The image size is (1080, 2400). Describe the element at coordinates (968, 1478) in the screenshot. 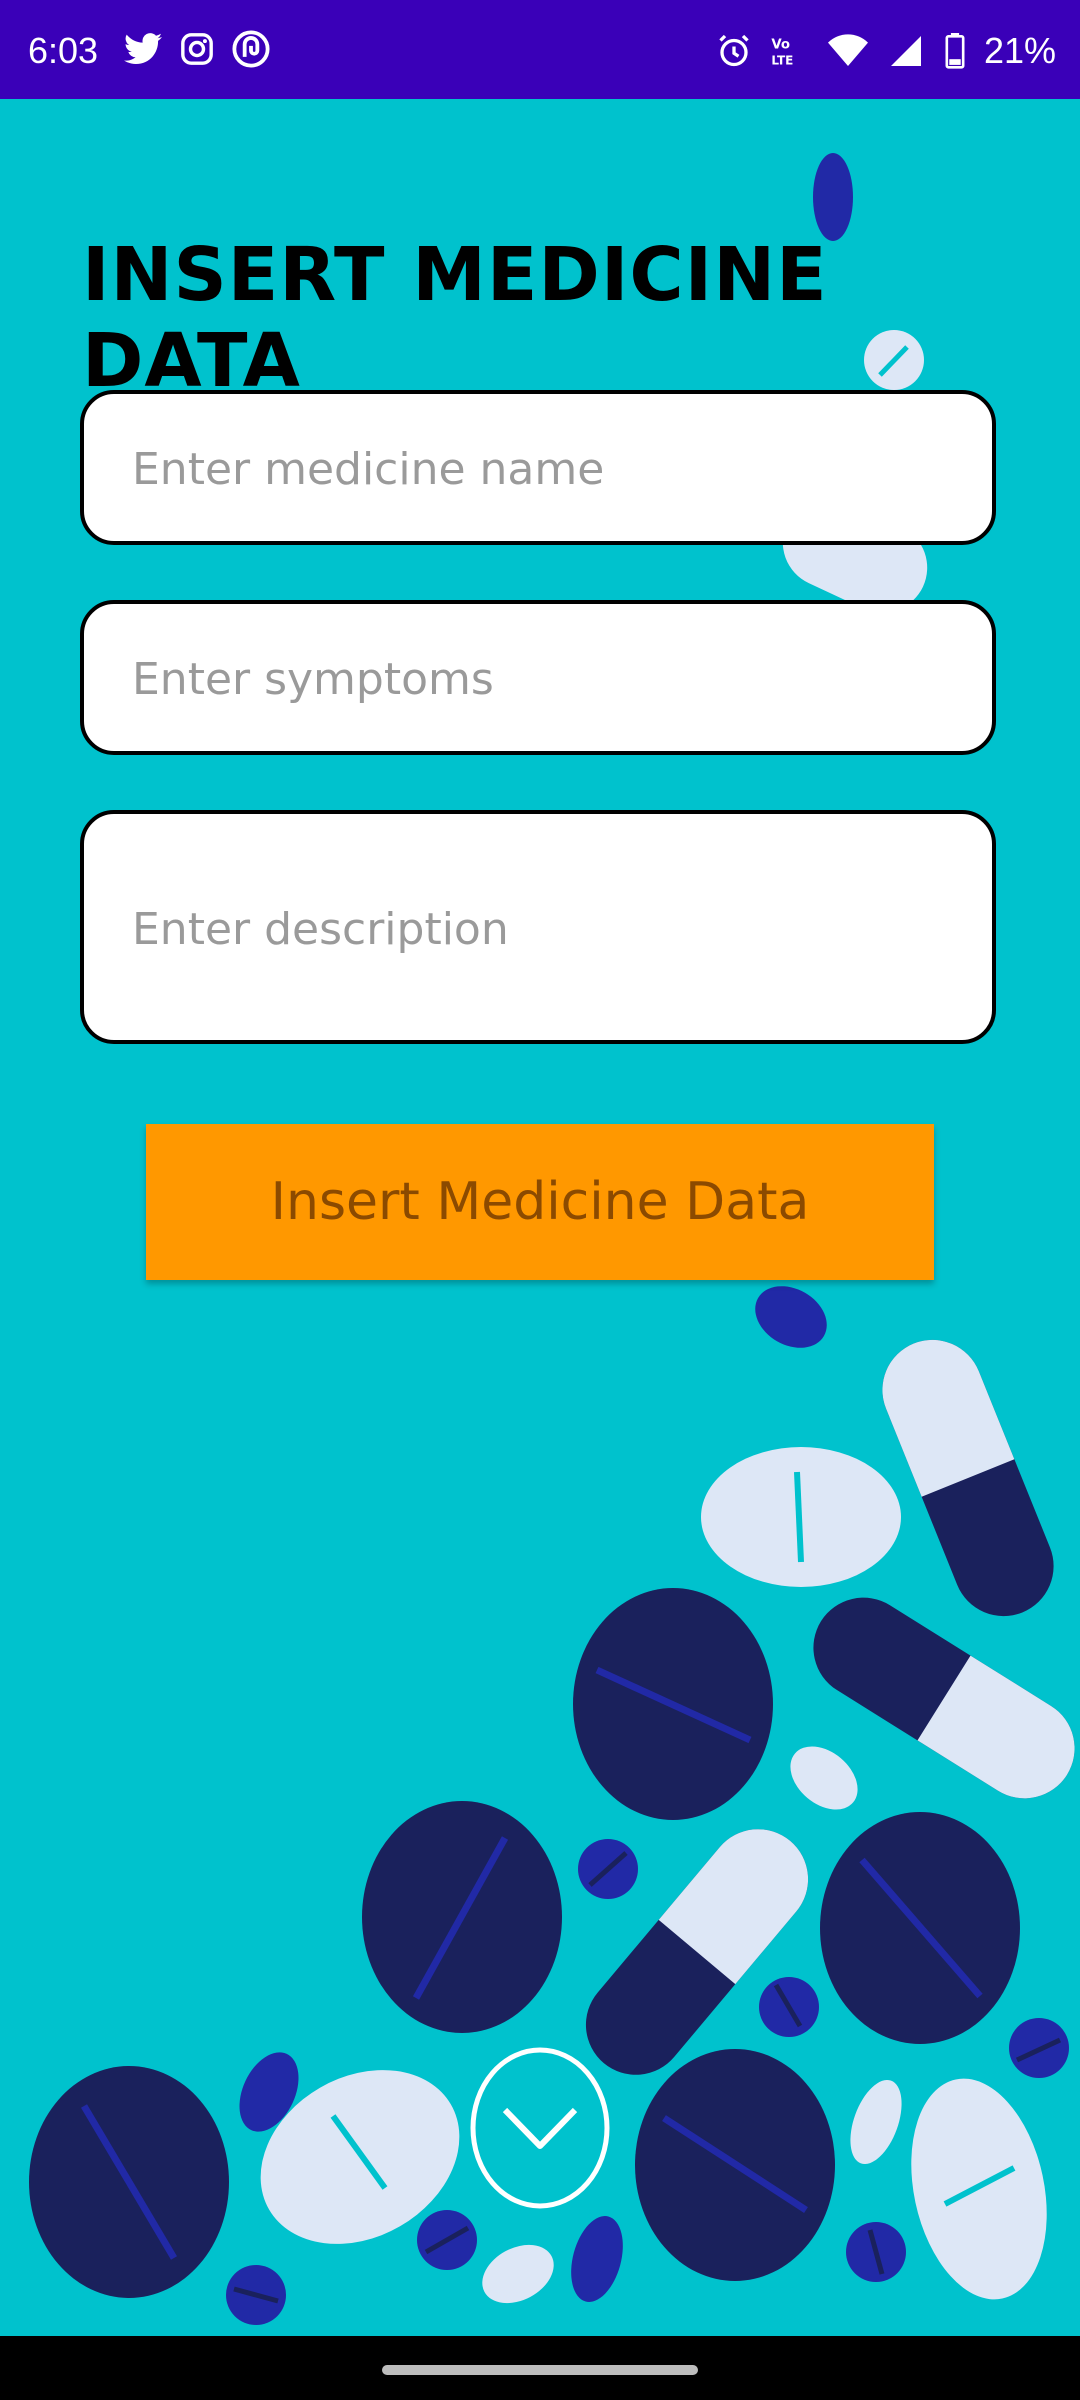

I see `capsule-decoration` at that location.